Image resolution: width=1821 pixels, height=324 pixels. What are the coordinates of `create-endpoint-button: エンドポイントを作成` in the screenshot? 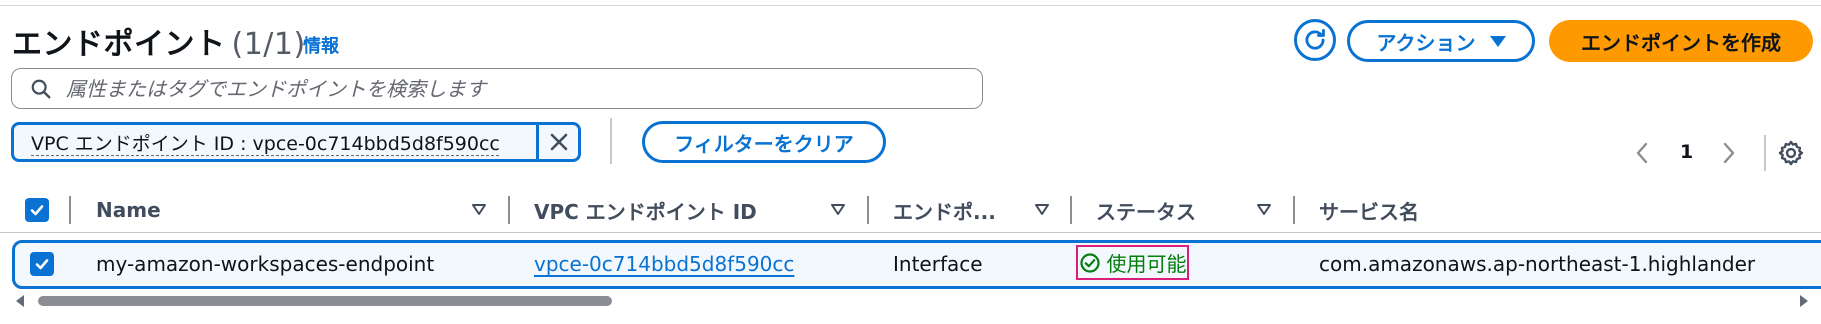 It's located at (1681, 41).